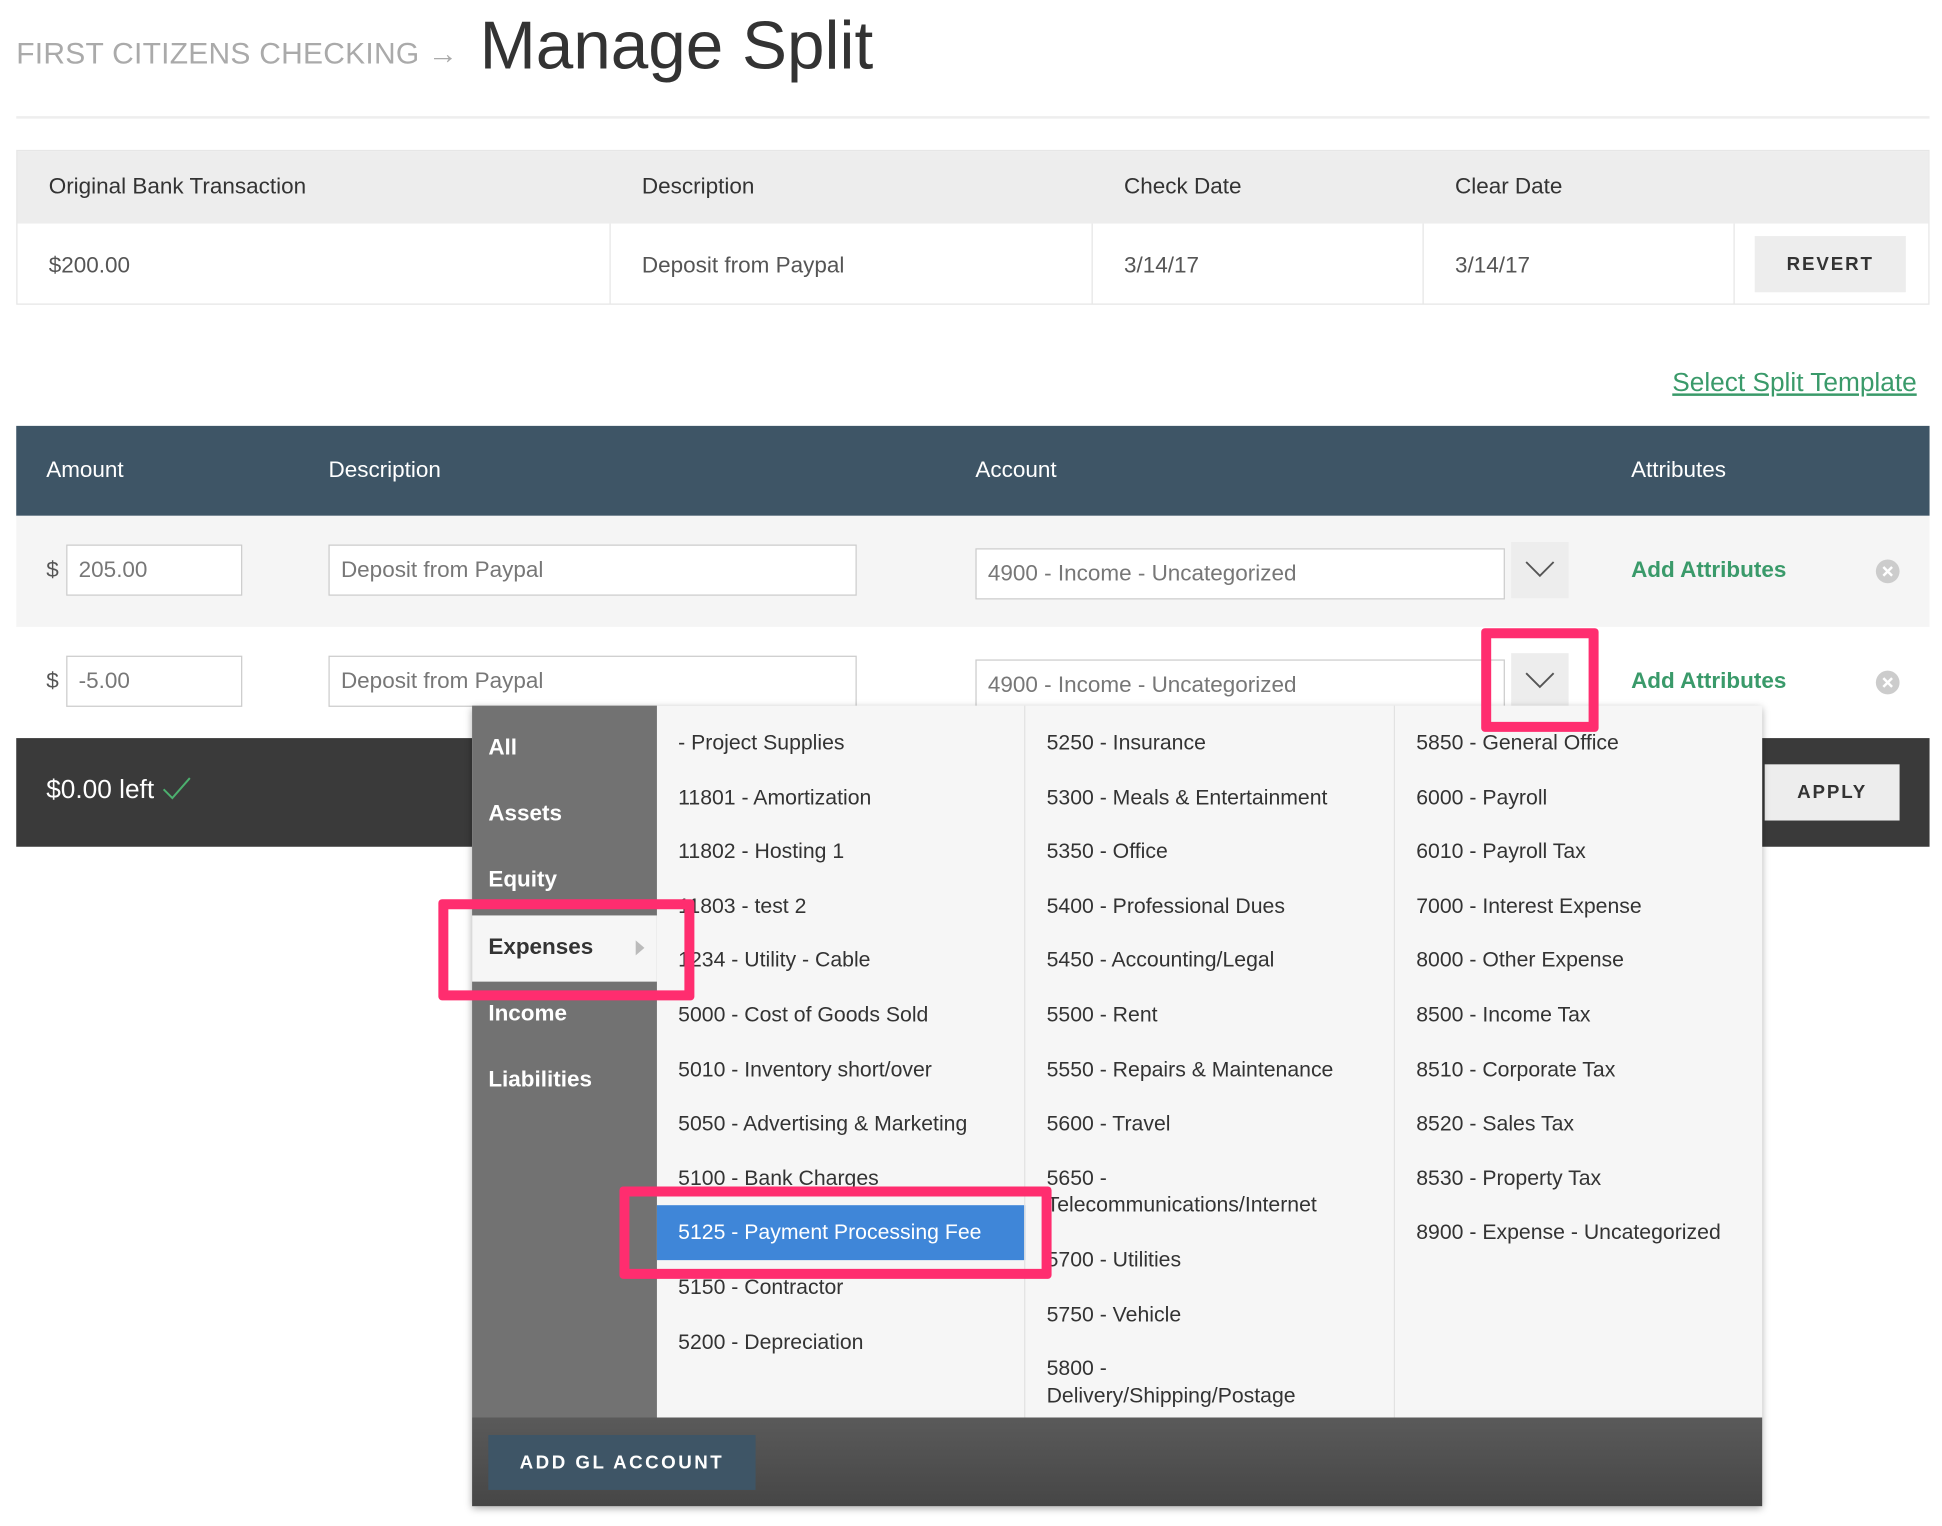 This screenshot has width=1942, height=1526. I want to click on account-option: 5550 - Repairs & Maintenance, so click(1209, 1069).